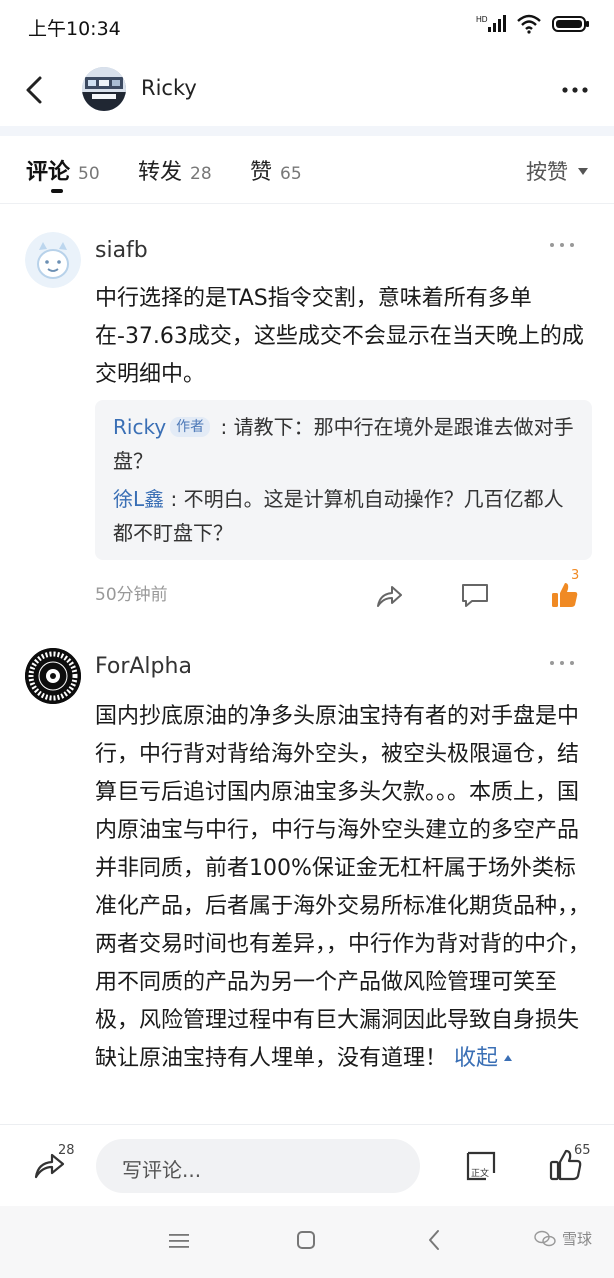  Describe the element at coordinates (343, 516) in the screenshot. I see `reply-item: 徐L鑫 : 不明白。这是计算机自动操作？几百亿都人都不盯盘下？` at that location.